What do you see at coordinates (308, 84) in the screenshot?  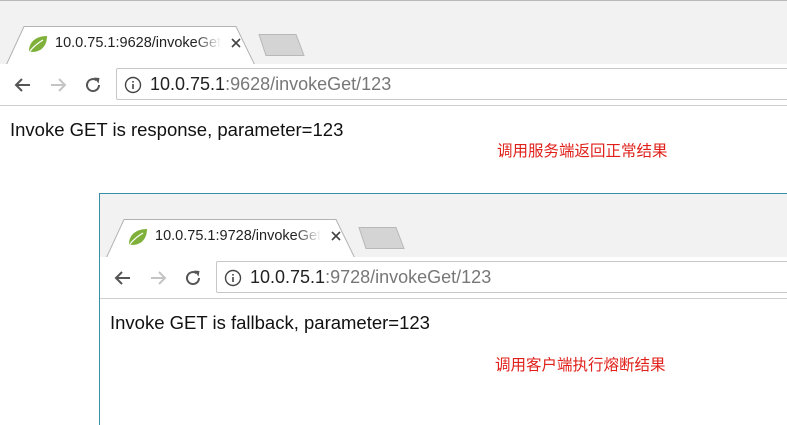 I see `url-path: :9628/invokeGet/123` at bounding box center [308, 84].